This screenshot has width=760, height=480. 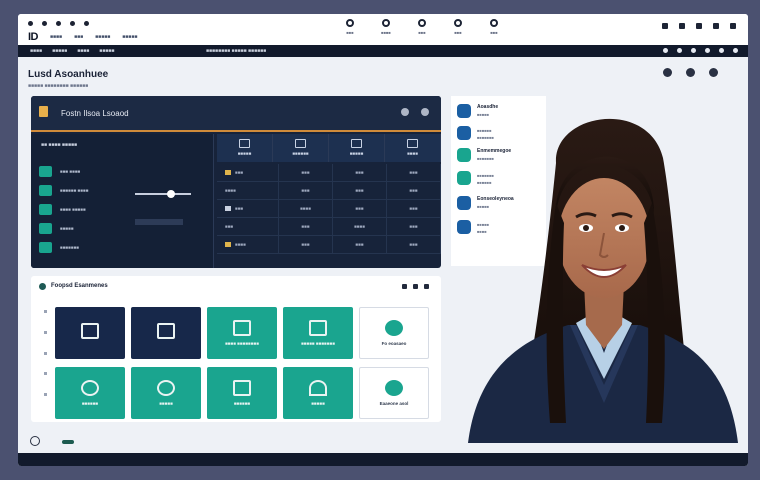 What do you see at coordinates (78, 37) in the screenshot?
I see `top-nav-item: ■■■` at bounding box center [78, 37].